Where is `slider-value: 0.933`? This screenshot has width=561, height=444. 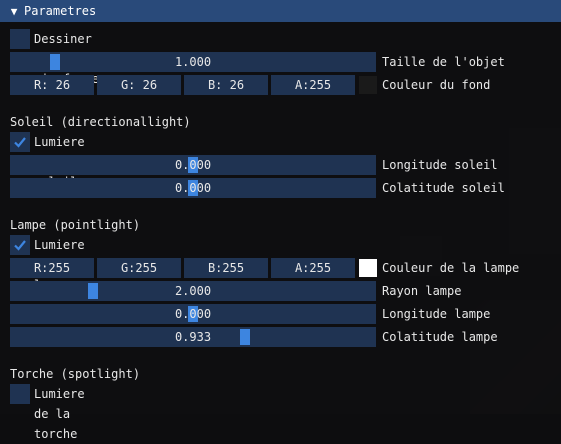 slider-value: 0.933 is located at coordinates (193, 337).